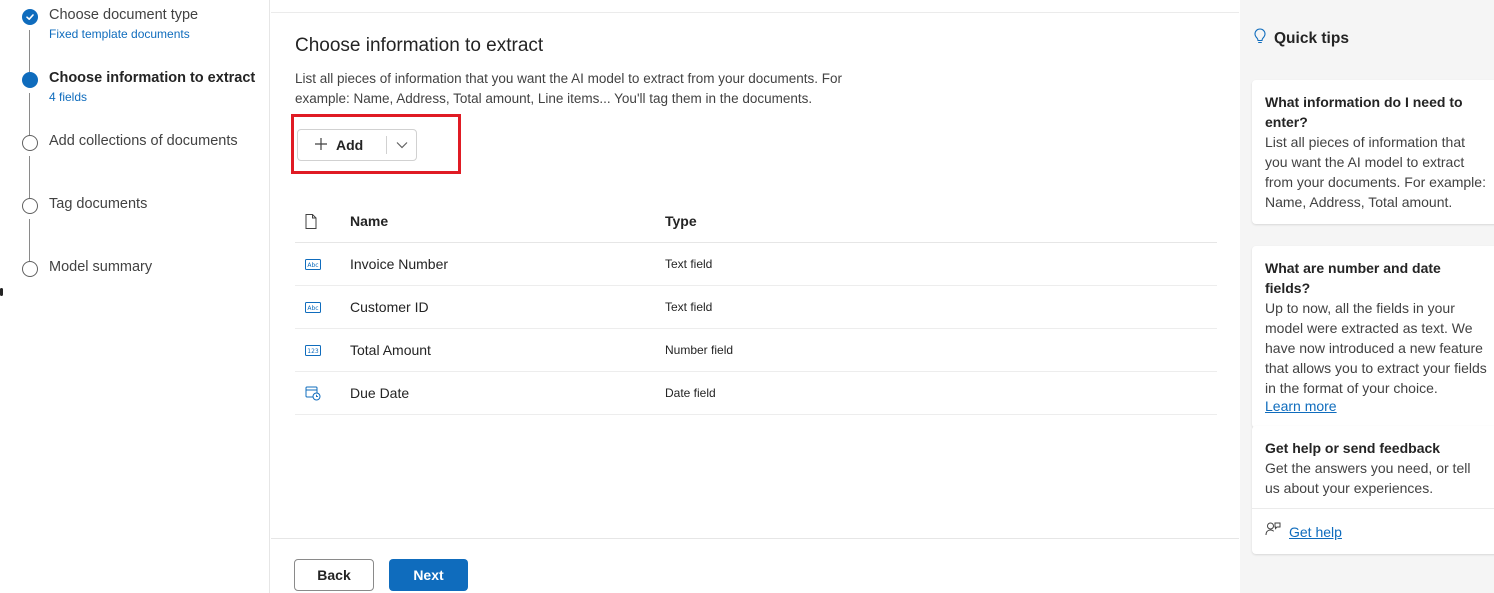  I want to click on field-type: Number field, so click(699, 350).